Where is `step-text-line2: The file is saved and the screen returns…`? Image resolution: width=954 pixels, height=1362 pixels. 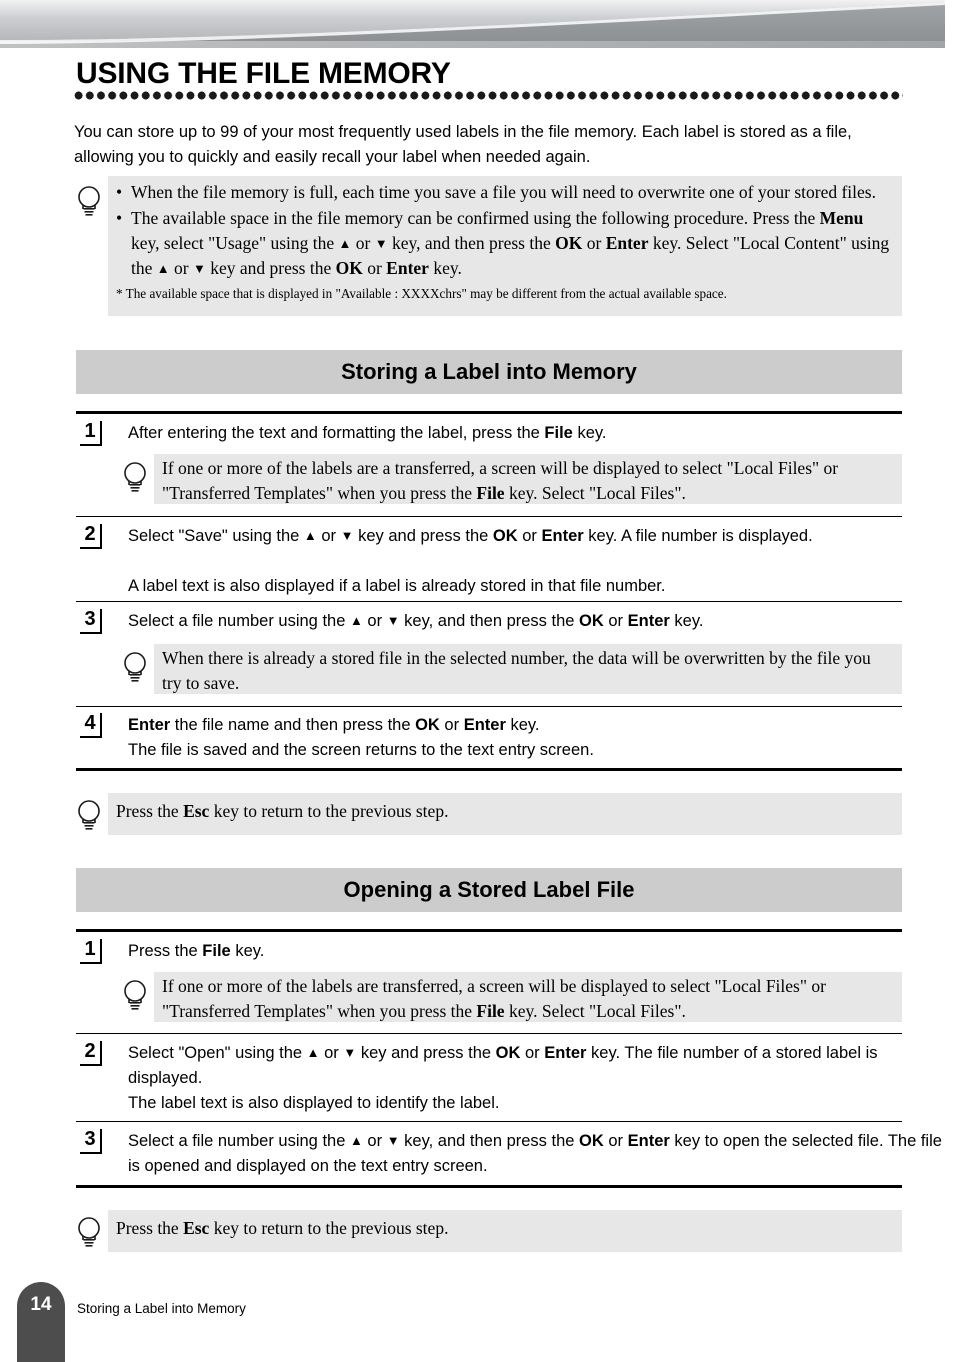 step-text-line2: The file is saved and the screen returns… is located at coordinates (361, 750).